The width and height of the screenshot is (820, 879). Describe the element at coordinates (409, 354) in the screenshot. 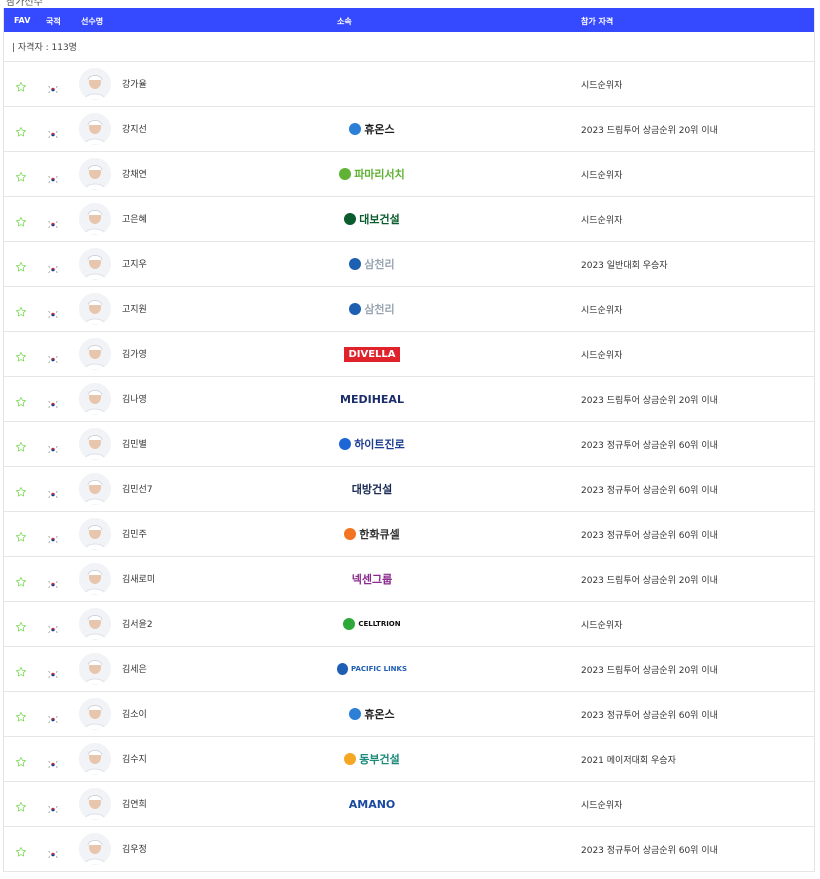

I see `table-row: 김가영 DIVELLA 시드순위자` at that location.